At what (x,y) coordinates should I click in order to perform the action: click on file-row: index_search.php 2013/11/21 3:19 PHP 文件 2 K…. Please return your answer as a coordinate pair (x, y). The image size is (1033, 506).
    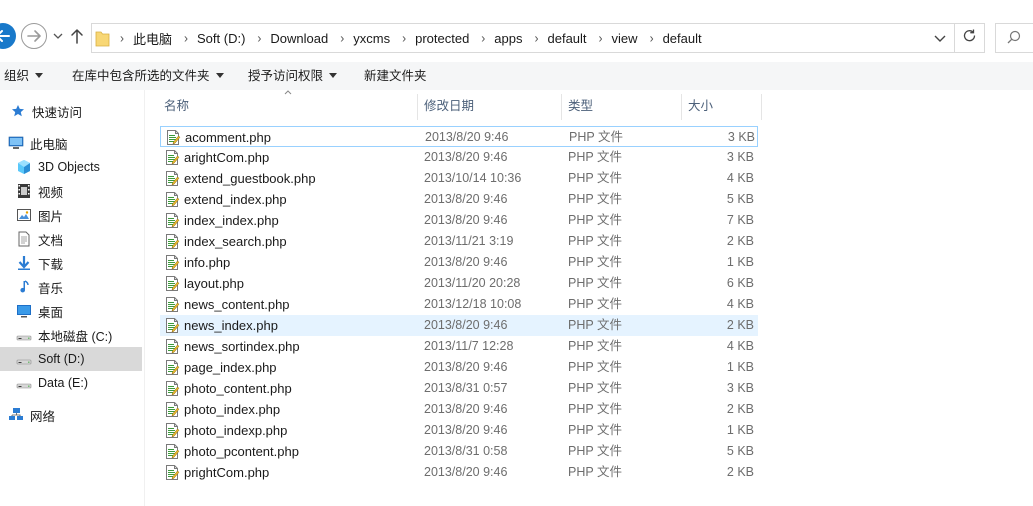
    Looking at the image, I should click on (459, 241).